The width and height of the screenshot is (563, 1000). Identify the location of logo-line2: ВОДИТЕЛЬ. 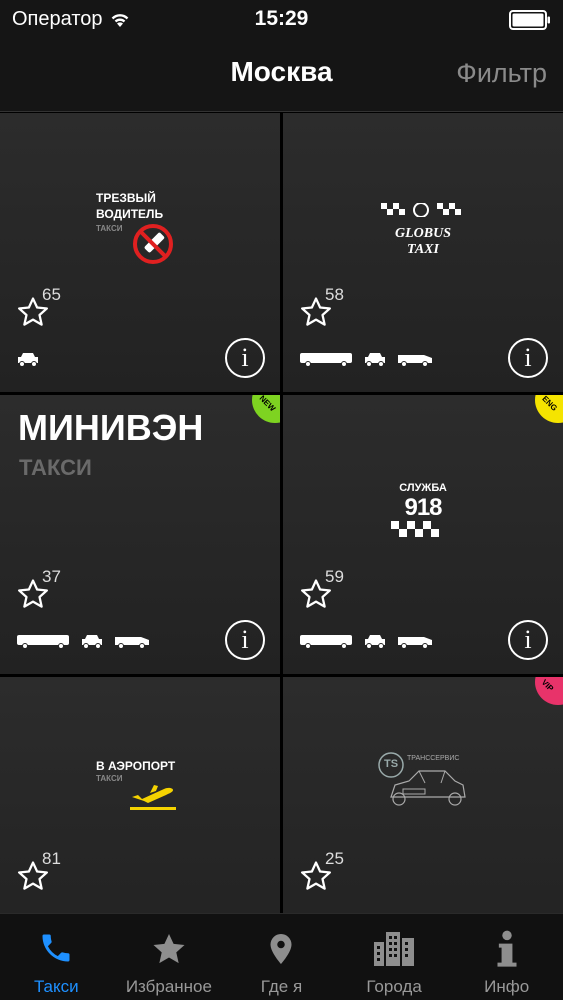
(130, 214).